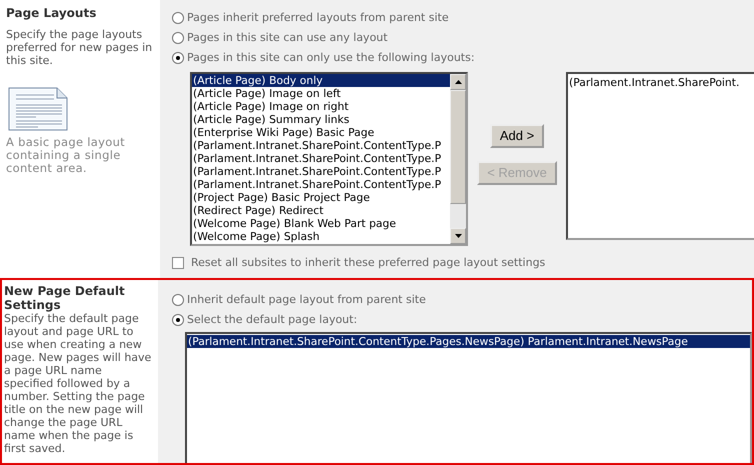 This screenshot has width=754, height=465. What do you see at coordinates (306, 300) in the screenshot?
I see `radio-label: Inherit default page layout from parent site` at bounding box center [306, 300].